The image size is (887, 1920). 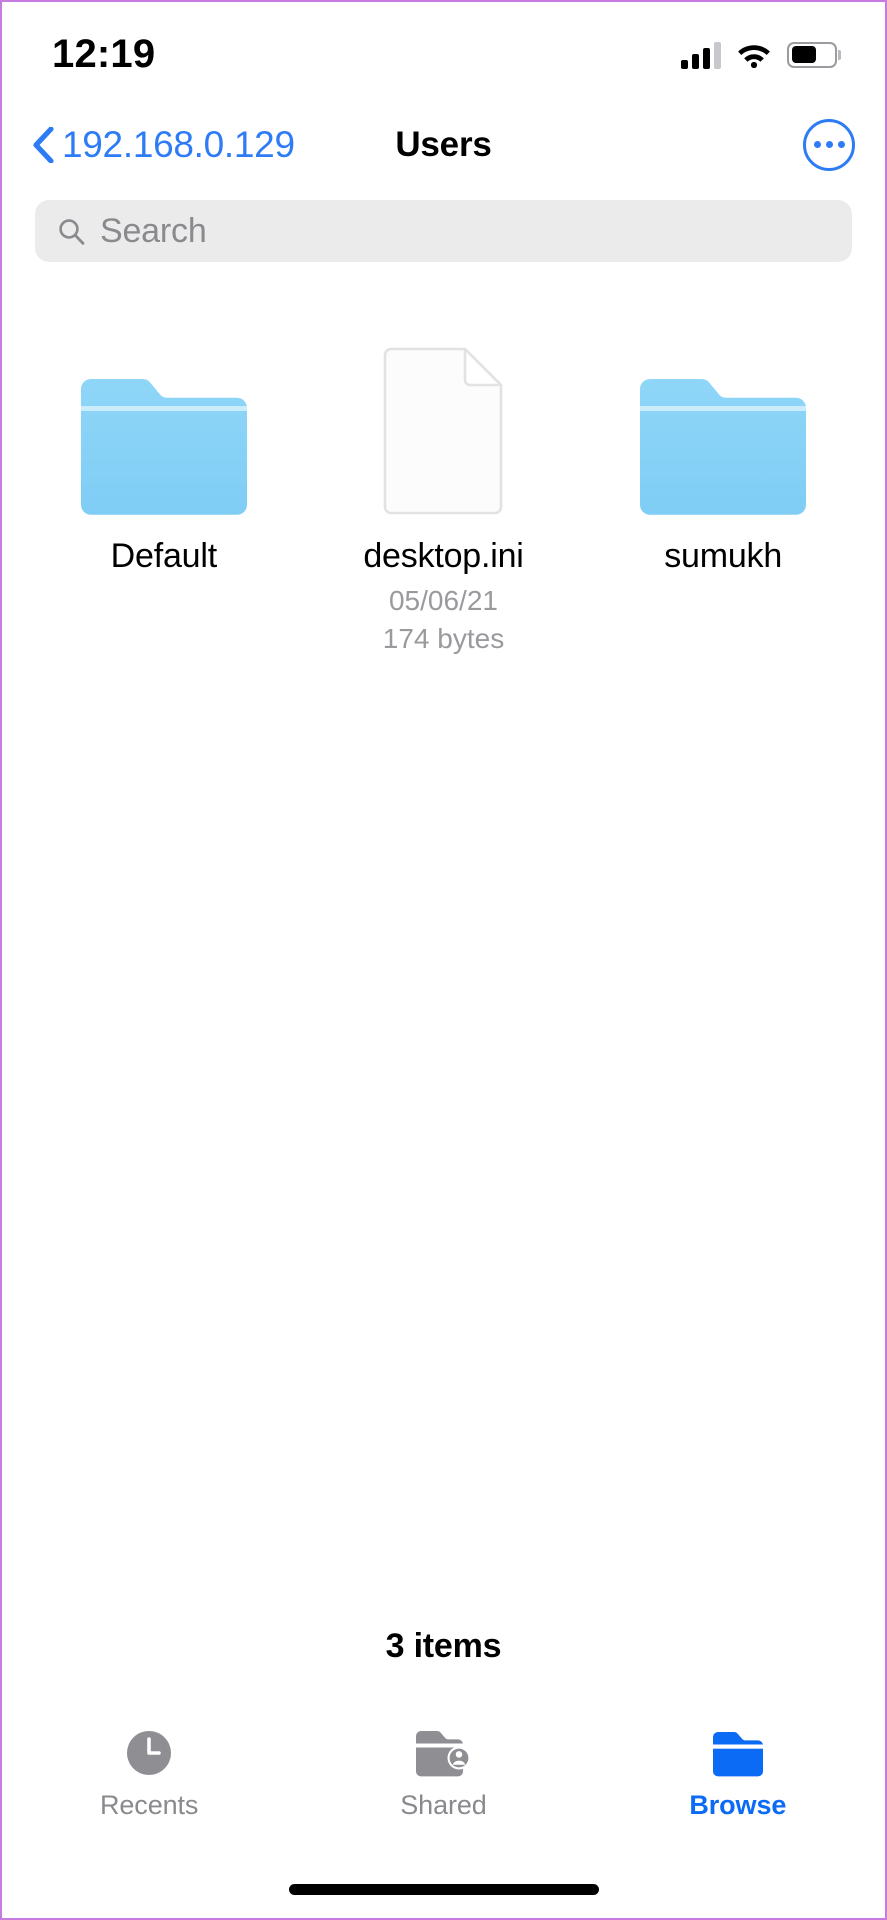 What do you see at coordinates (443, 638) in the screenshot?
I see `file-size: 174 bytes` at bounding box center [443, 638].